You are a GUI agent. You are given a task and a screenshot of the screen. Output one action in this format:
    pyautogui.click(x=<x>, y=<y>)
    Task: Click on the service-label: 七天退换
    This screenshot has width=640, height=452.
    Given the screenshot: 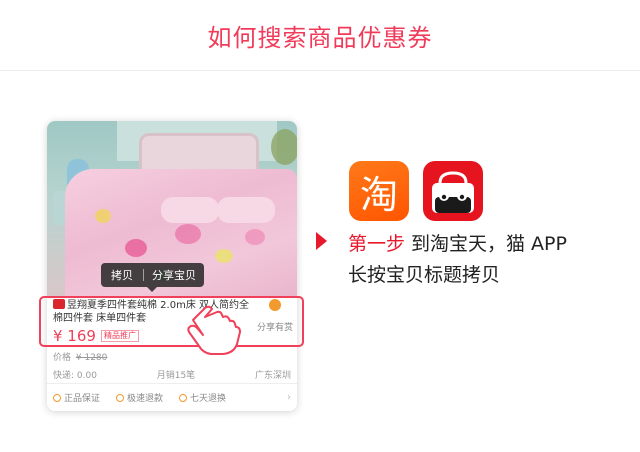 What is the action you would take?
    pyautogui.click(x=208, y=399)
    